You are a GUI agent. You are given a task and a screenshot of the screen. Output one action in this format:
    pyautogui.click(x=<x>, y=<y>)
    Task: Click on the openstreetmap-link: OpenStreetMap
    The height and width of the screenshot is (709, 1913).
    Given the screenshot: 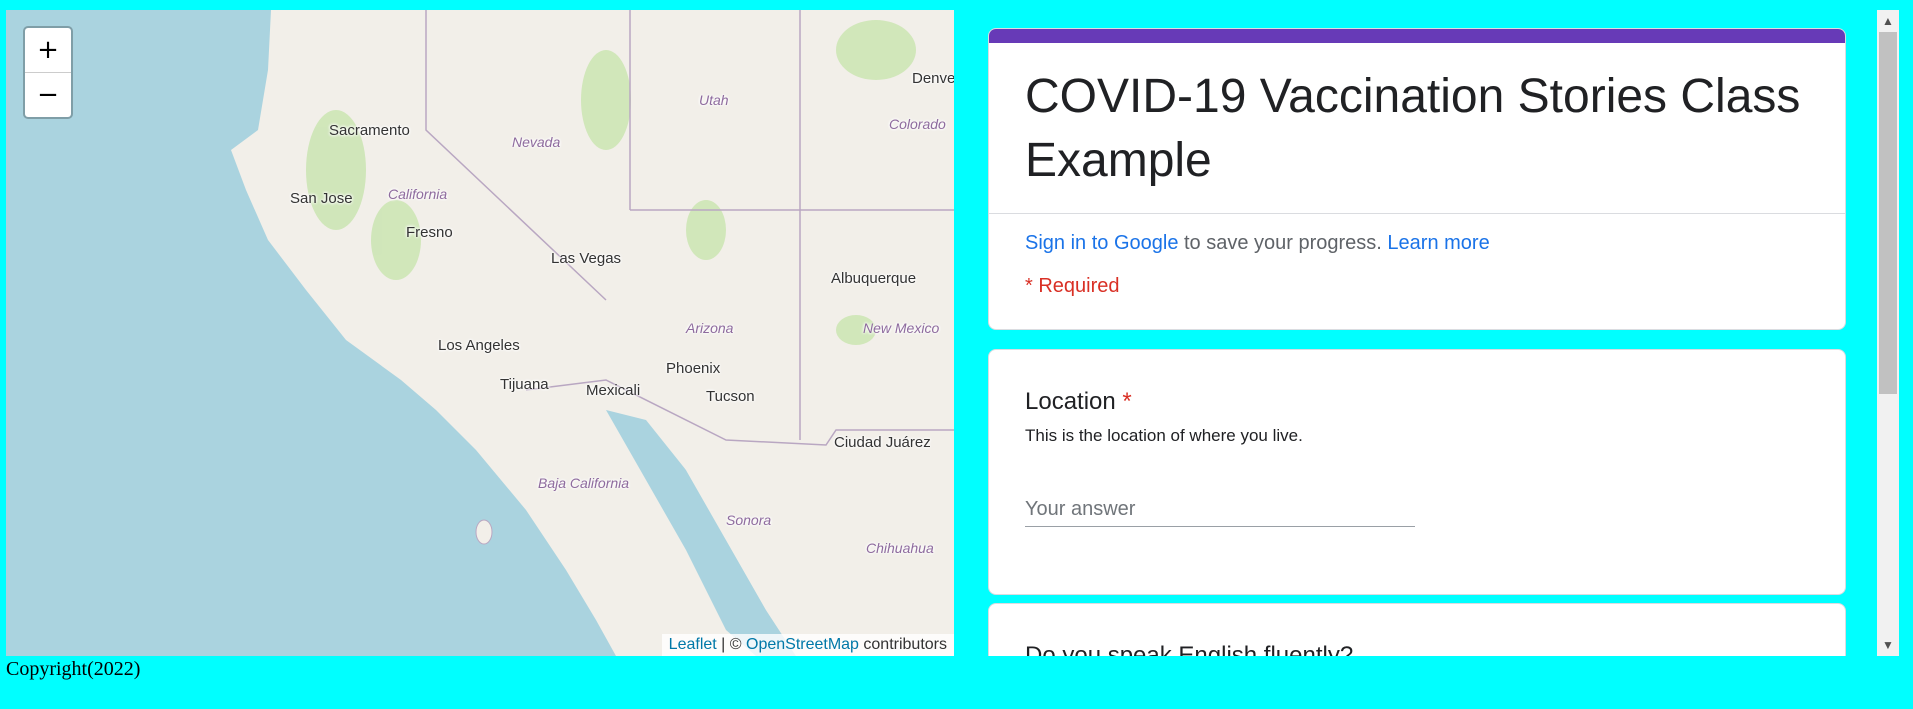 What is the action you would take?
    pyautogui.click(x=802, y=644)
    